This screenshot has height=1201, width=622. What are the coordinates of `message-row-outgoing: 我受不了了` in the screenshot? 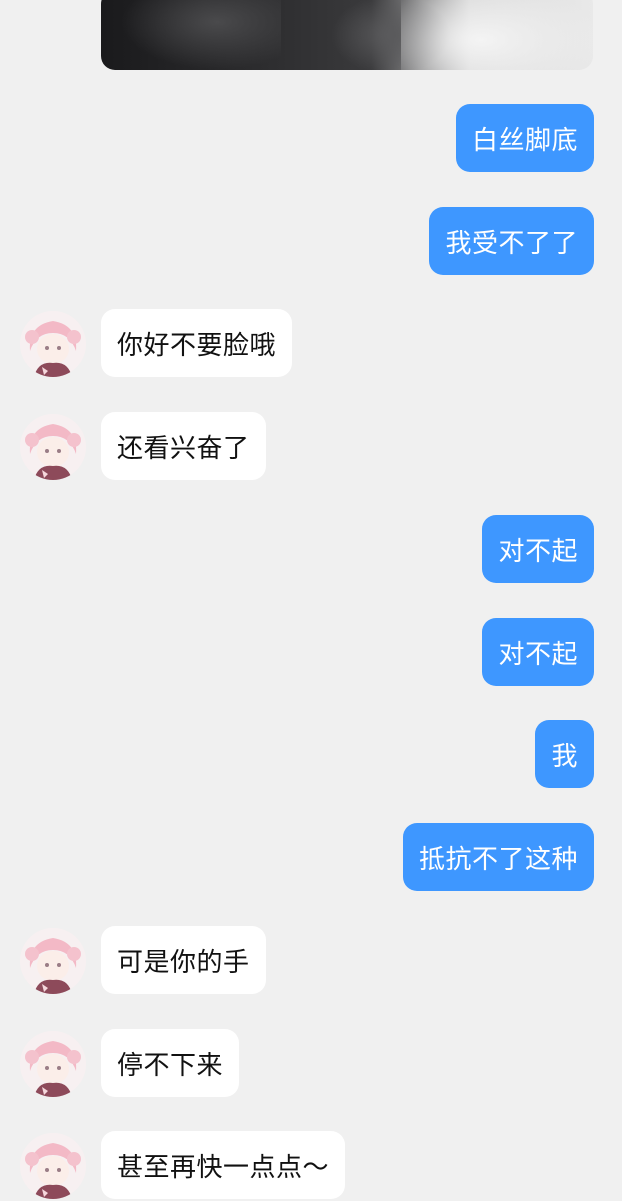 It's located at (311, 242).